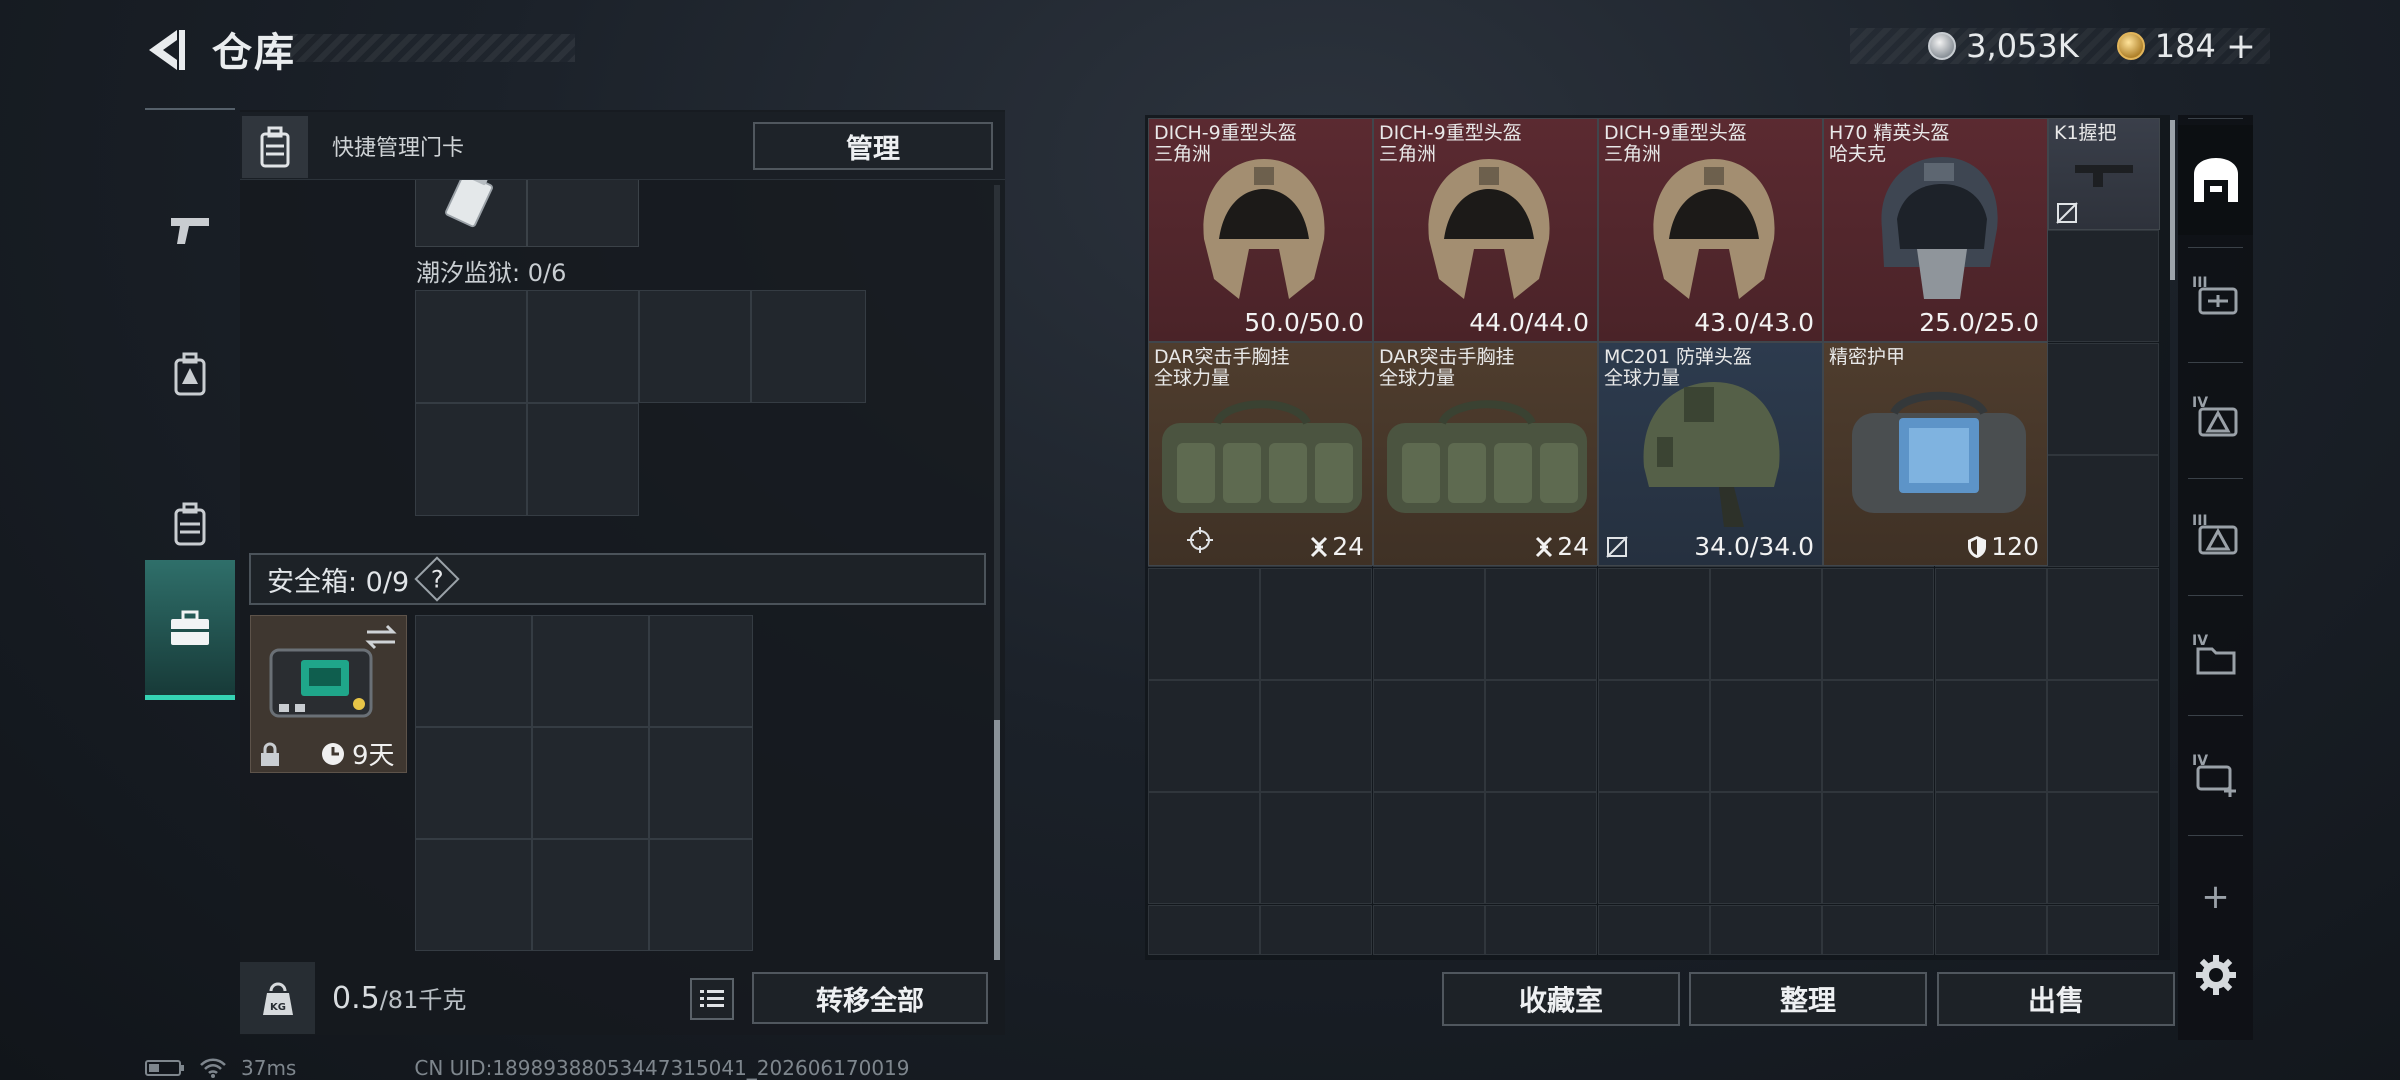 The height and width of the screenshot is (1080, 2400). Describe the element at coordinates (2215, 180) in the screenshot. I see `side-tab-stash` at that location.